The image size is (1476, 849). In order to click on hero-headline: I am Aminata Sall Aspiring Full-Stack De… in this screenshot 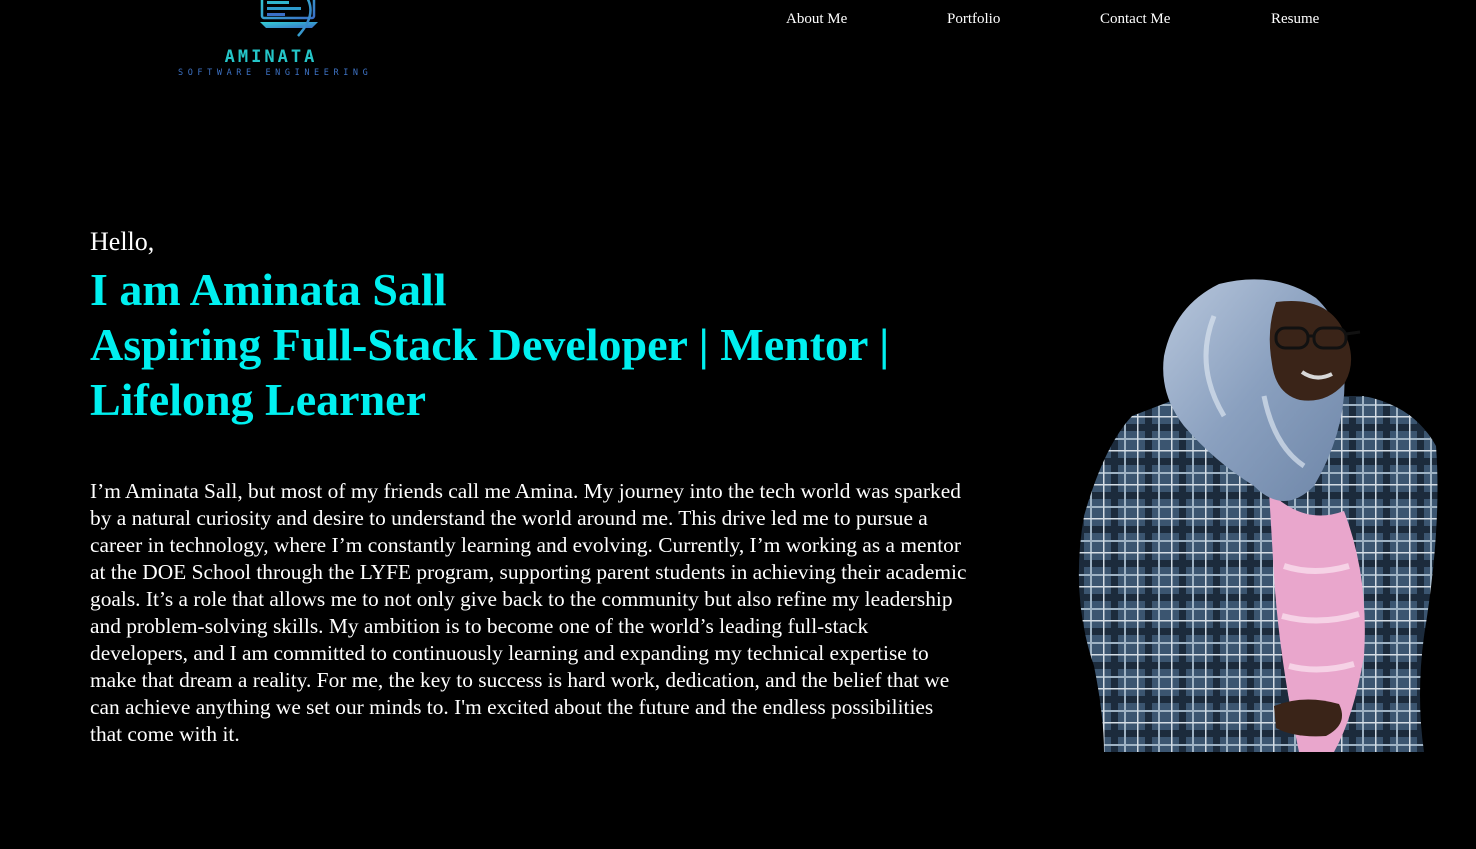, I will do `click(530, 344)`.